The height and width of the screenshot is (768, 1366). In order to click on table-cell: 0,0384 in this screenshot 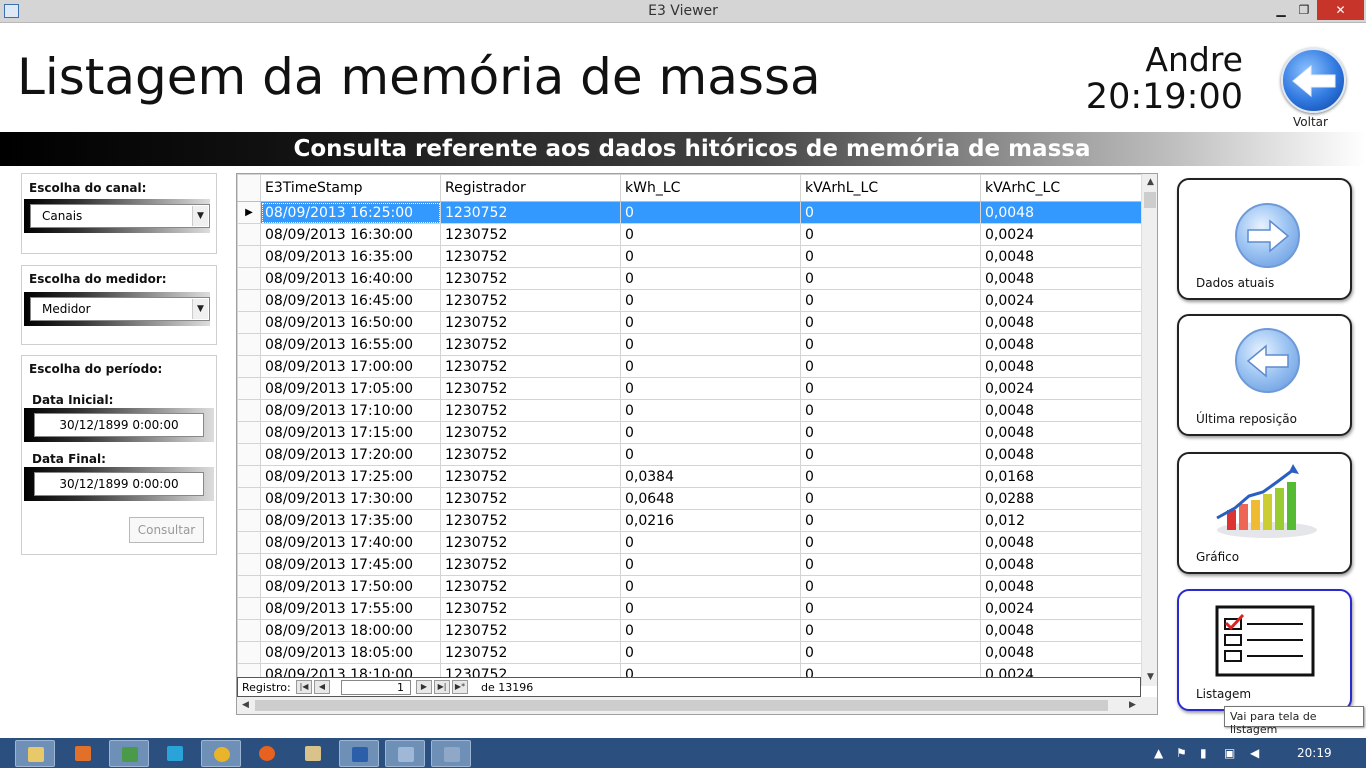, I will do `click(710, 476)`.